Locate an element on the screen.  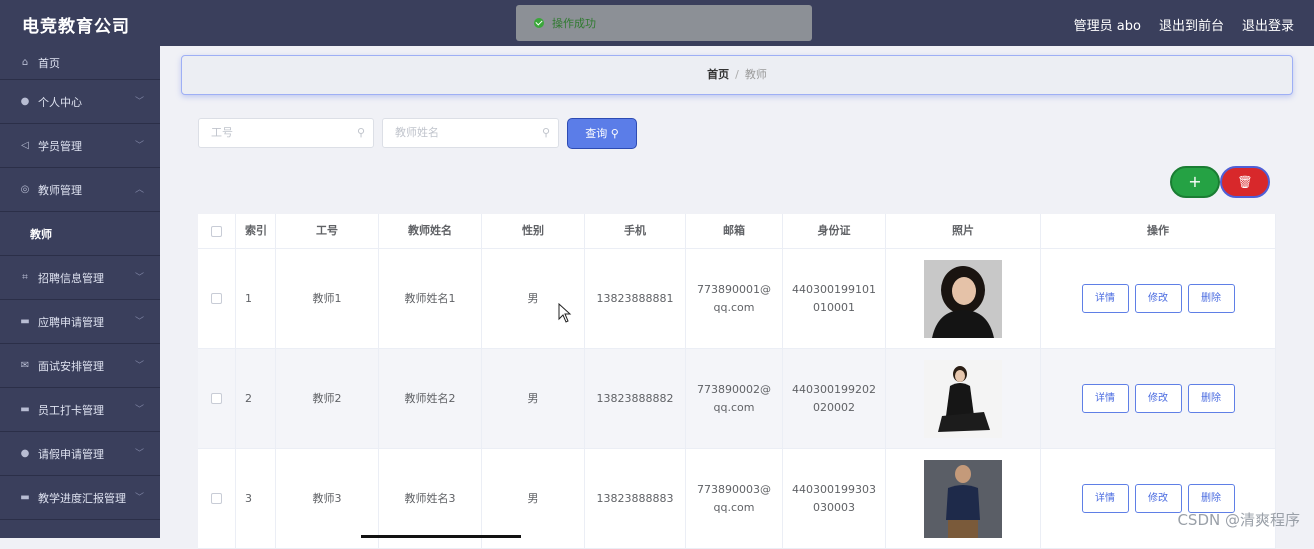
sidebar-item-leave: ● 请假申请管理 ﹀ is located at coordinates (80, 454).